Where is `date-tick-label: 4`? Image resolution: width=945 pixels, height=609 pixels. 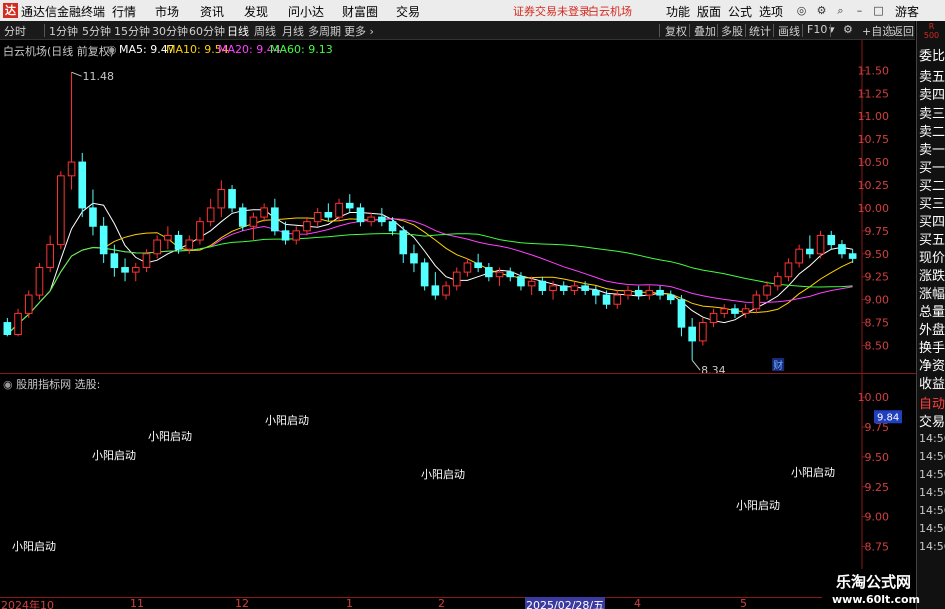 date-tick-label: 4 is located at coordinates (637, 603).